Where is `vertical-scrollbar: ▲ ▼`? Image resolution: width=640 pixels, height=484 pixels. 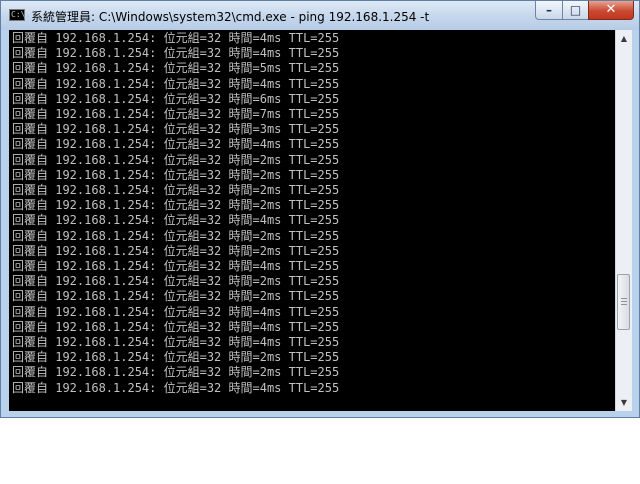
vertical-scrollbar: ▲ ▼ is located at coordinates (623, 220).